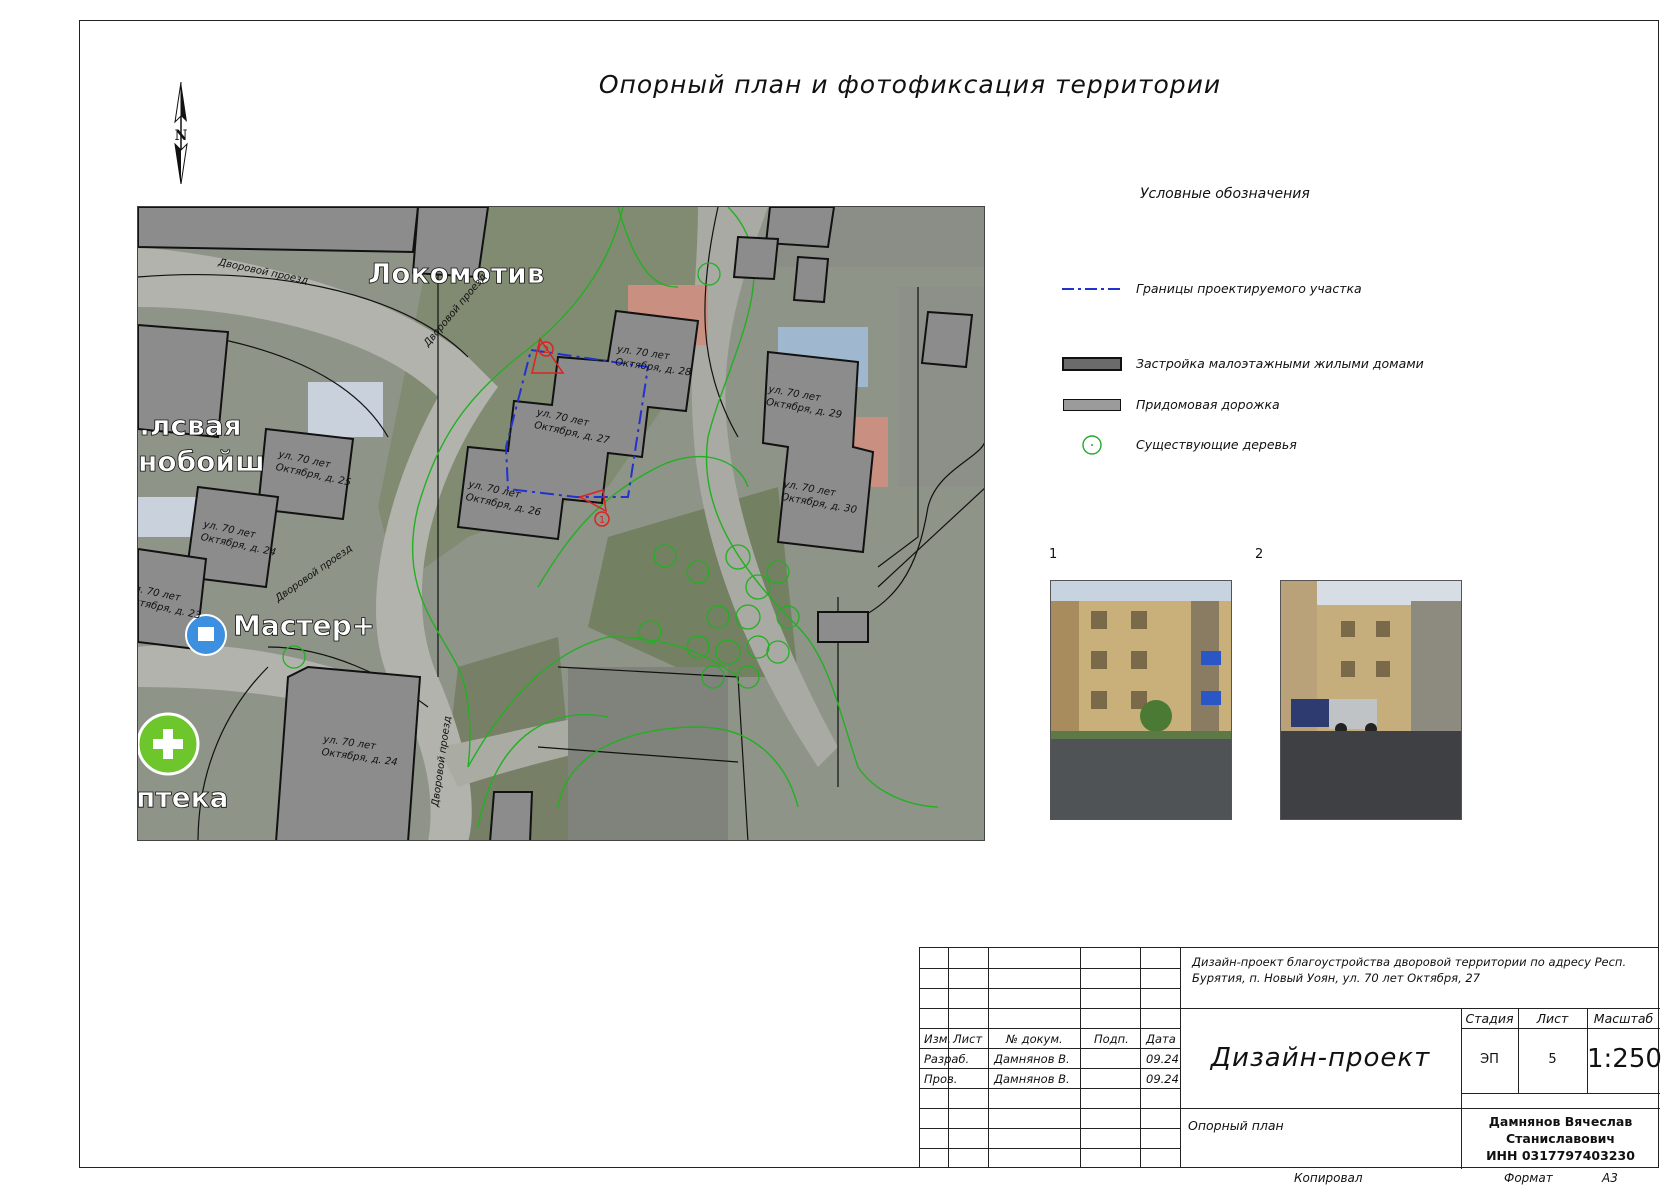  I want to click on tb-header-podp: Подп., so click(1111, 1039).